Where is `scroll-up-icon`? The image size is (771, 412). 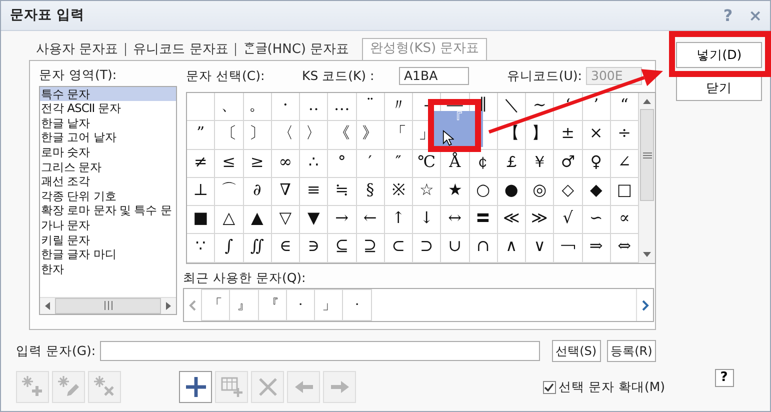 scroll-up-icon is located at coordinates (647, 101).